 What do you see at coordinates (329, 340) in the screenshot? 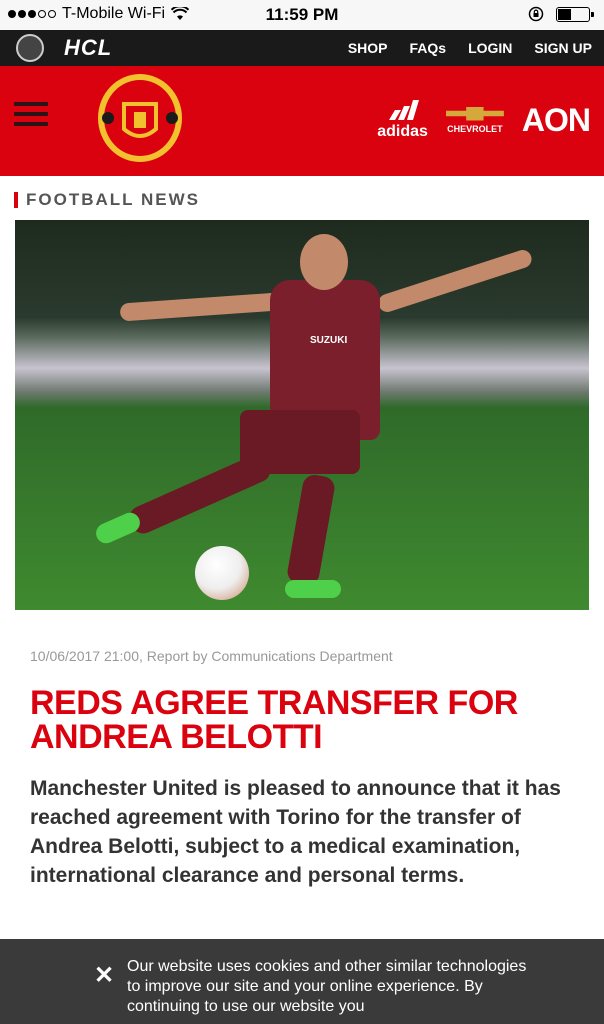
I see `shirt-sponsor-text: SUZUKI` at bounding box center [329, 340].